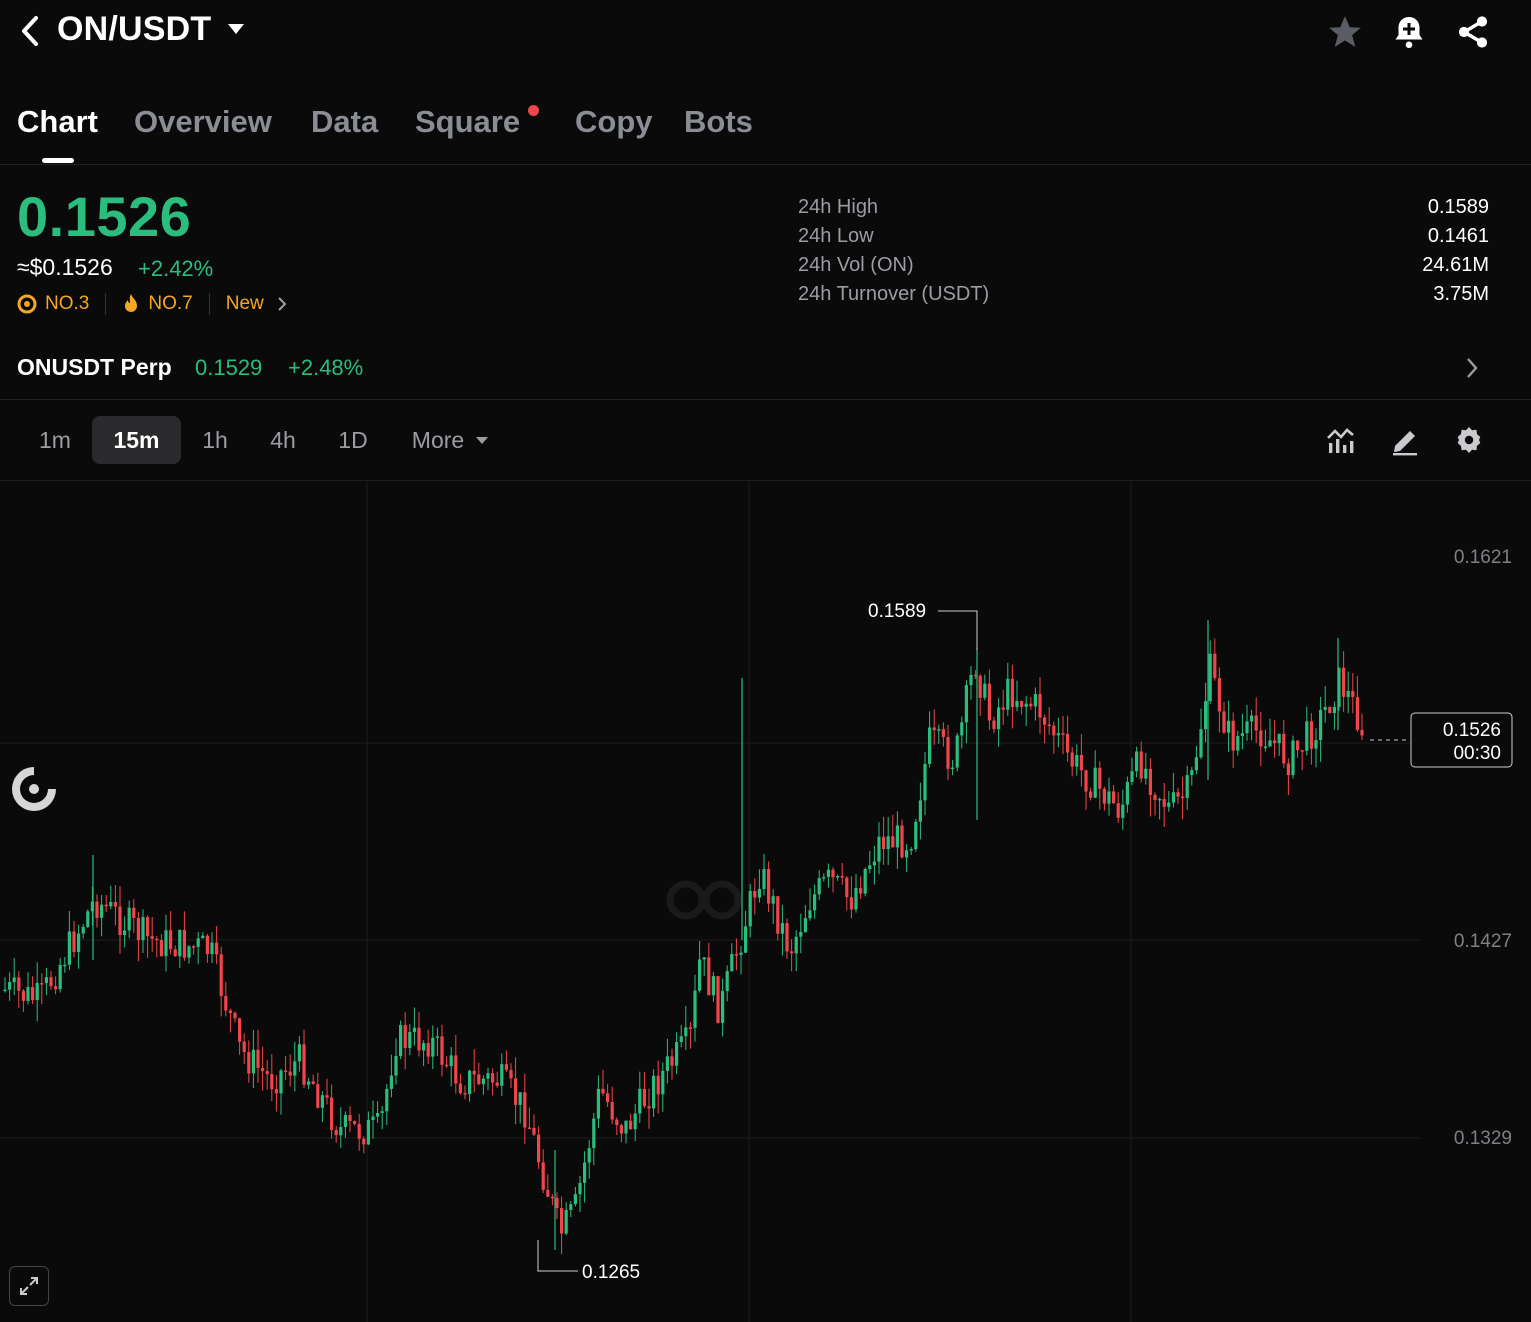  I want to click on stat-value-vol: 24.61M, so click(1455, 265).